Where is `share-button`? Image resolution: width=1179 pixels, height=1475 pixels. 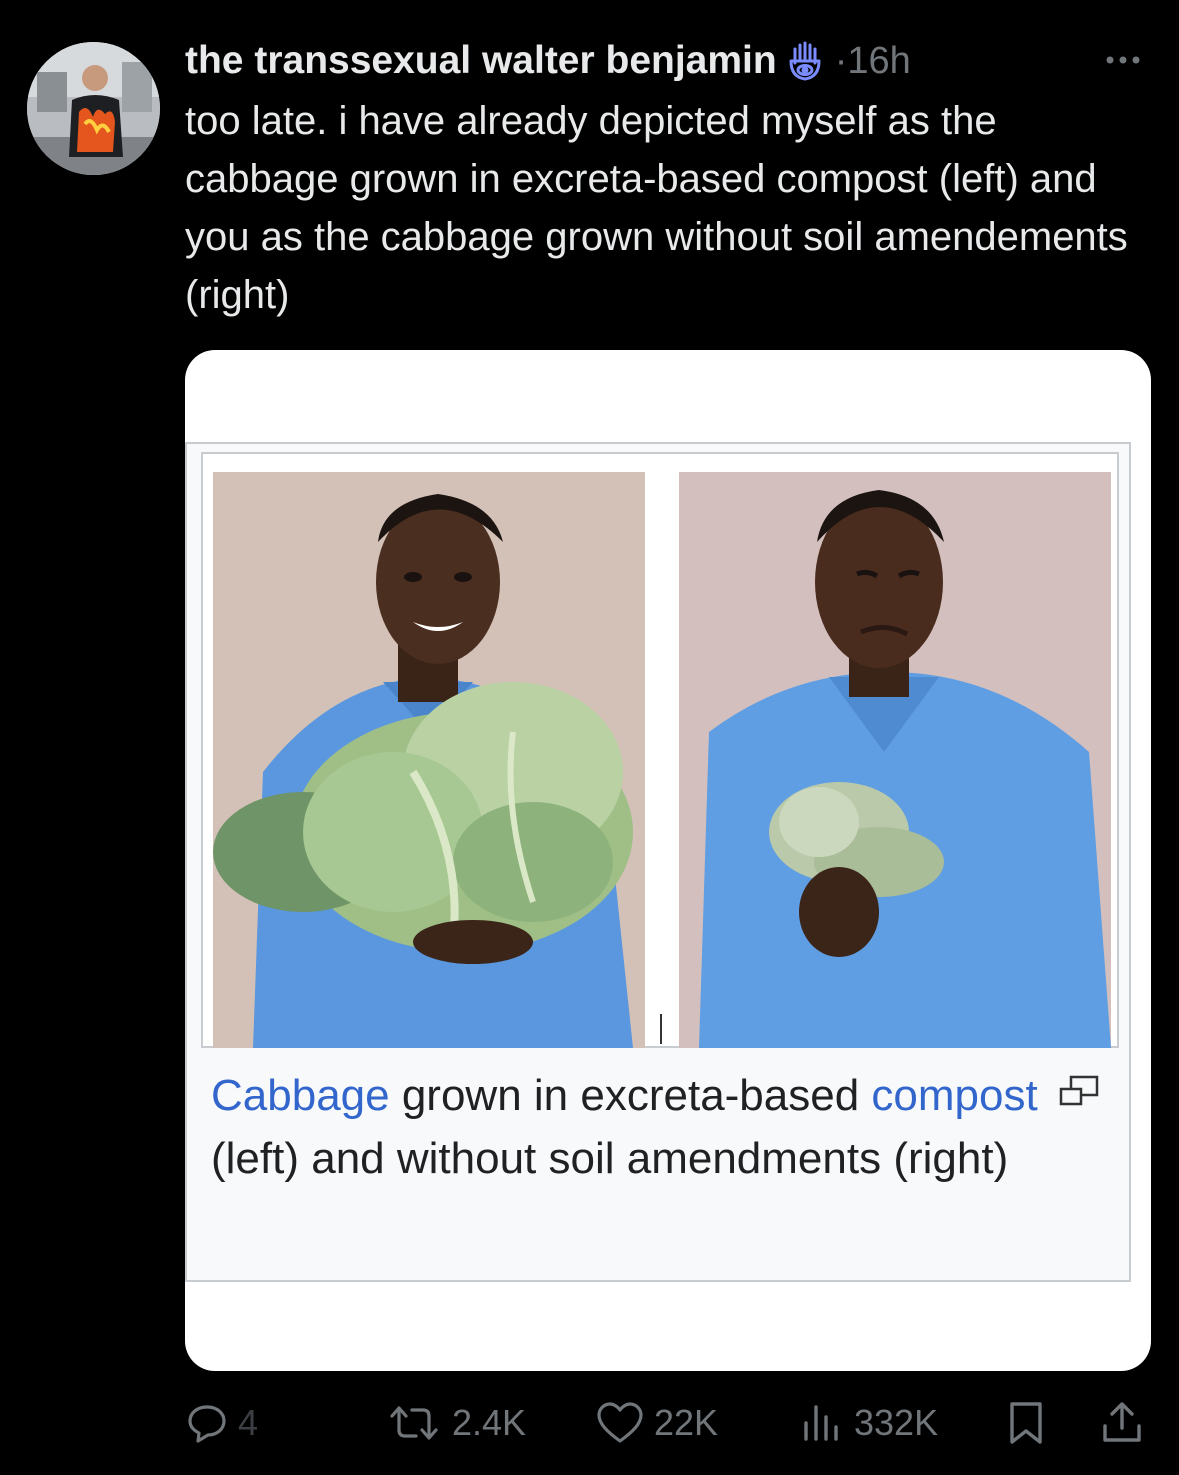
share-button is located at coordinates (1122, 1423).